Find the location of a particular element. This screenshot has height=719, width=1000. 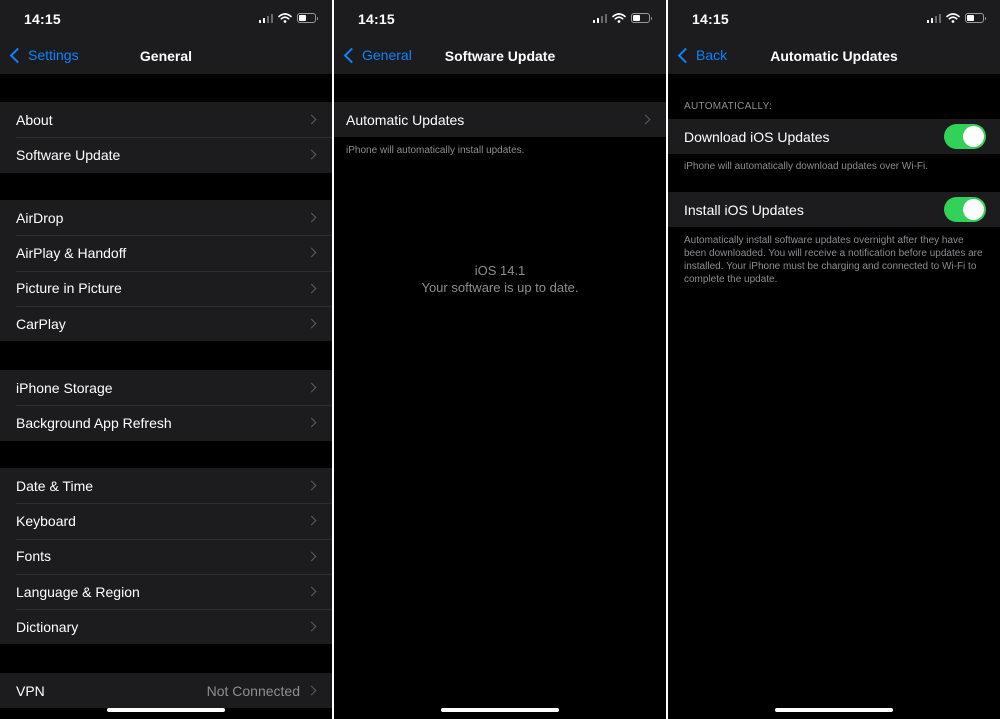

back-button: Back is located at coordinates (702, 55).